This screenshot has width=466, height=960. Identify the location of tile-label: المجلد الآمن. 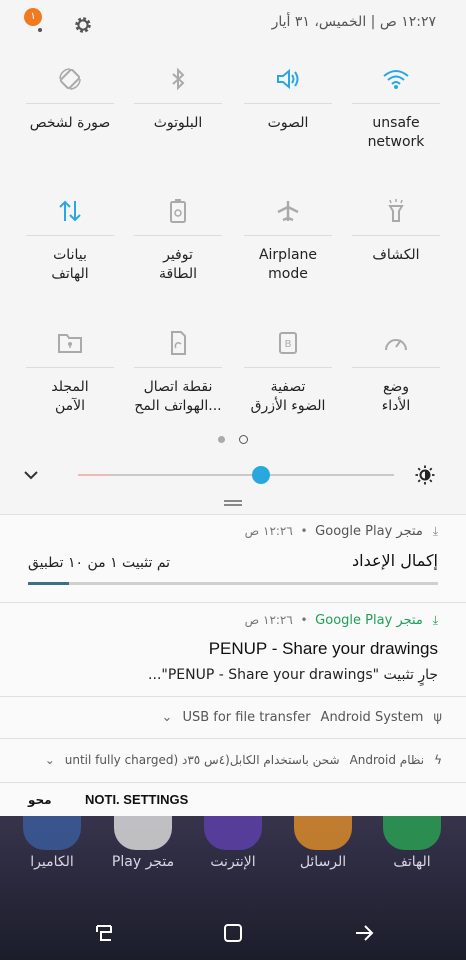
(70, 396).